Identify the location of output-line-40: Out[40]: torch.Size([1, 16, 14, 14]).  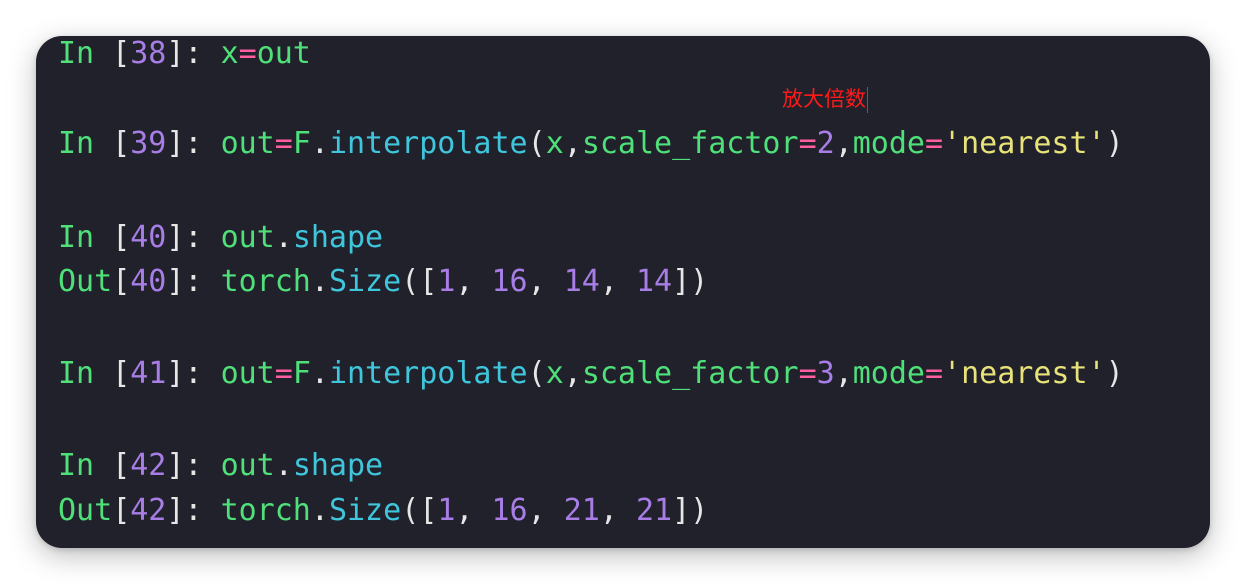
(383, 281).